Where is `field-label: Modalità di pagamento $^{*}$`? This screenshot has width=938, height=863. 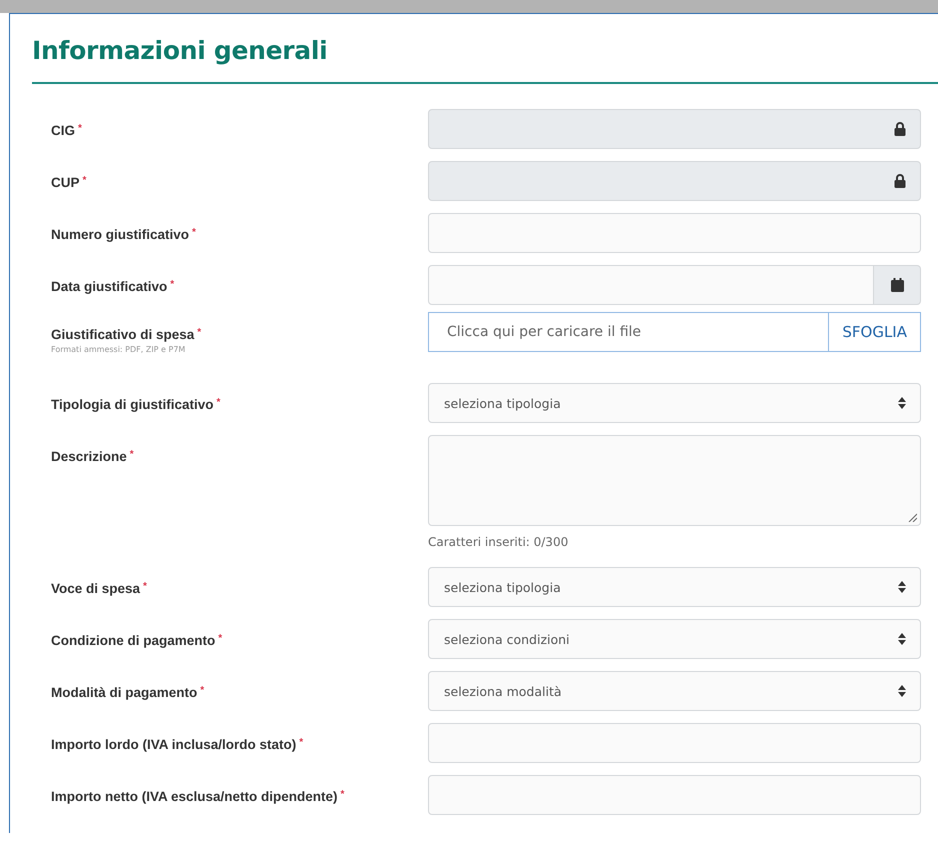
field-label: Modalità di pagamento $^{*}$ is located at coordinates (128, 693).